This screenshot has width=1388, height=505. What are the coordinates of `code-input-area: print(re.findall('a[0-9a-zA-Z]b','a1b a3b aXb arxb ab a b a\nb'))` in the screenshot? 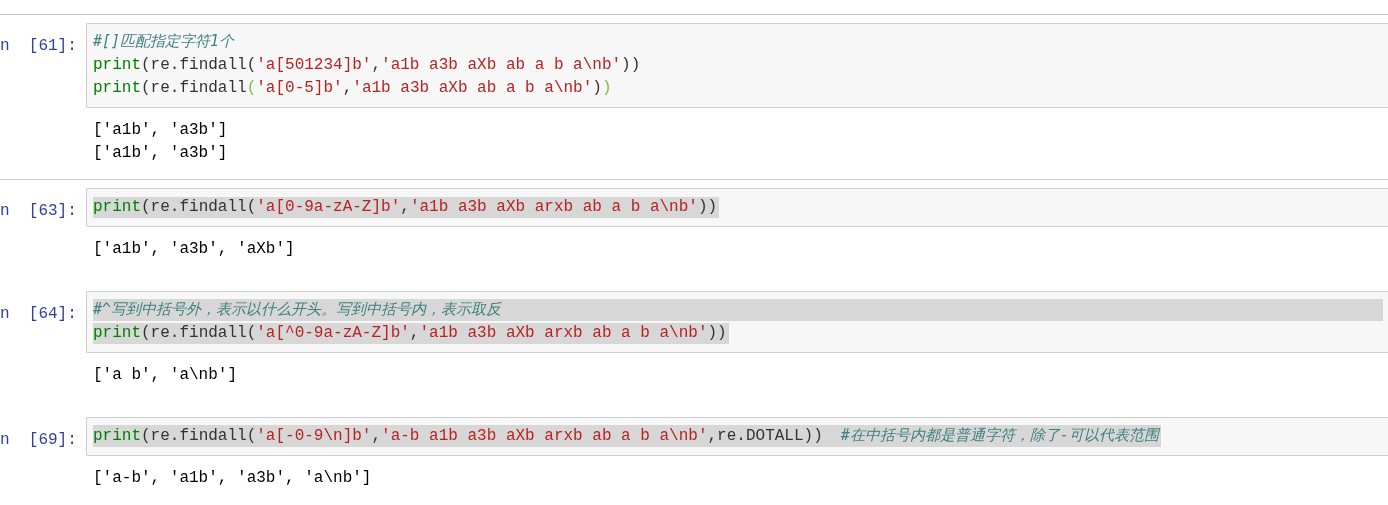 It's located at (737, 207).